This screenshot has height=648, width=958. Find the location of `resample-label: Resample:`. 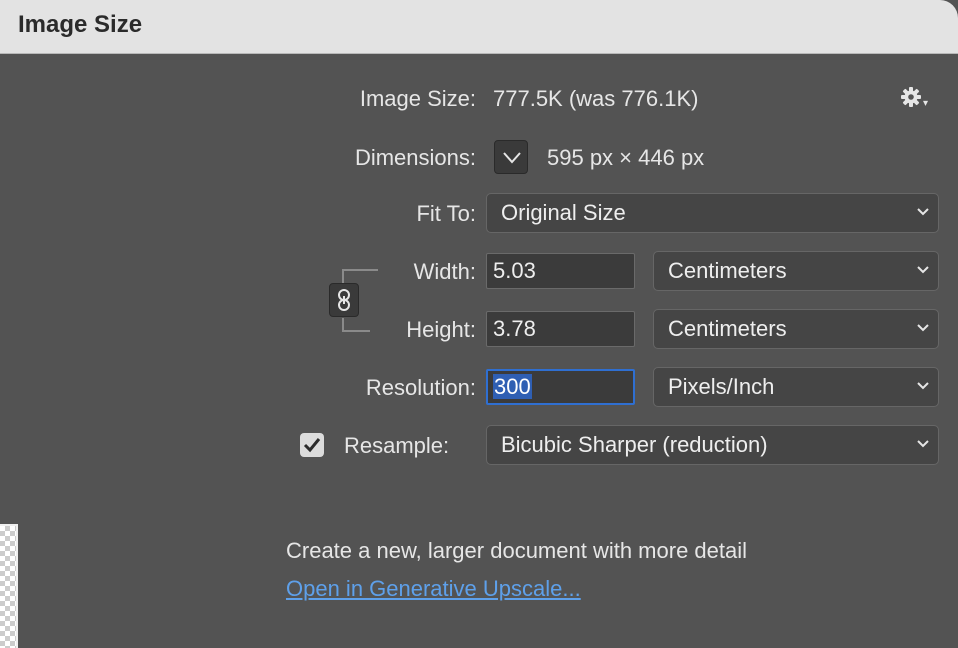

resample-label: Resample: is located at coordinates (397, 445).